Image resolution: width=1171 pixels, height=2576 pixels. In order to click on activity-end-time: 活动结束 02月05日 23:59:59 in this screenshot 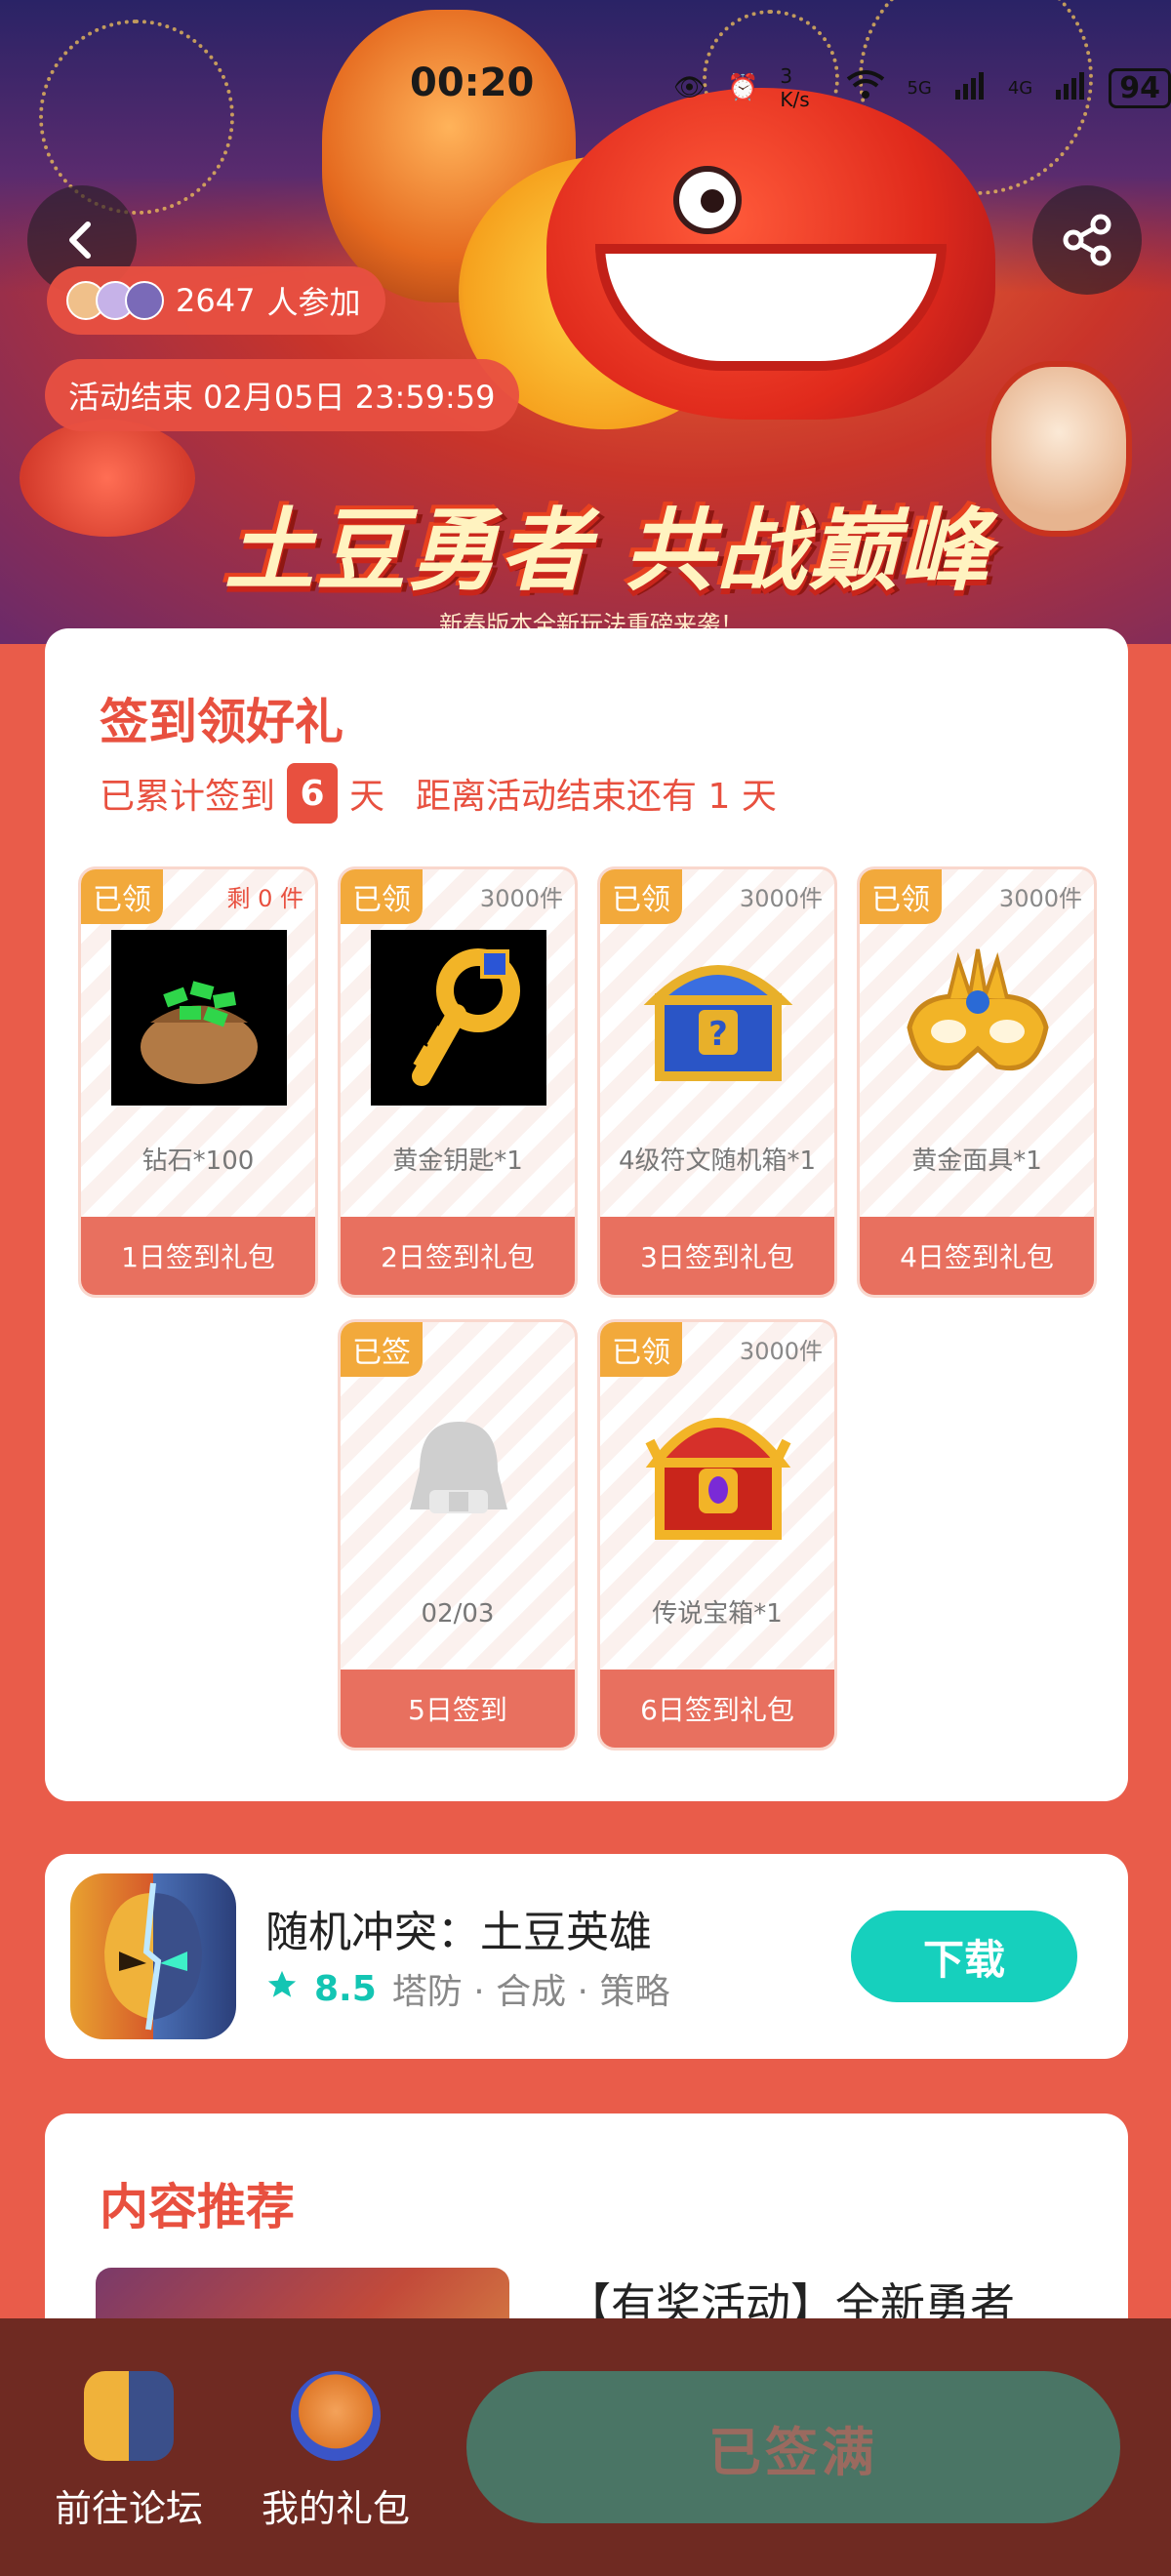, I will do `click(282, 395)`.